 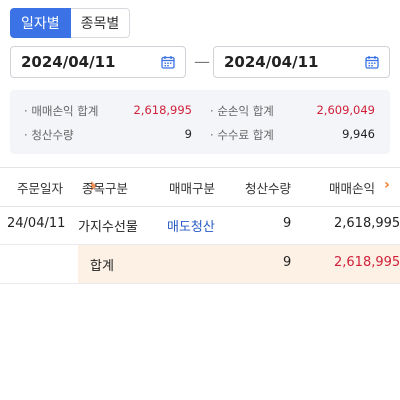 What do you see at coordinates (108, 227) in the screenshot?
I see `cell-item-type: 가지수선물` at bounding box center [108, 227].